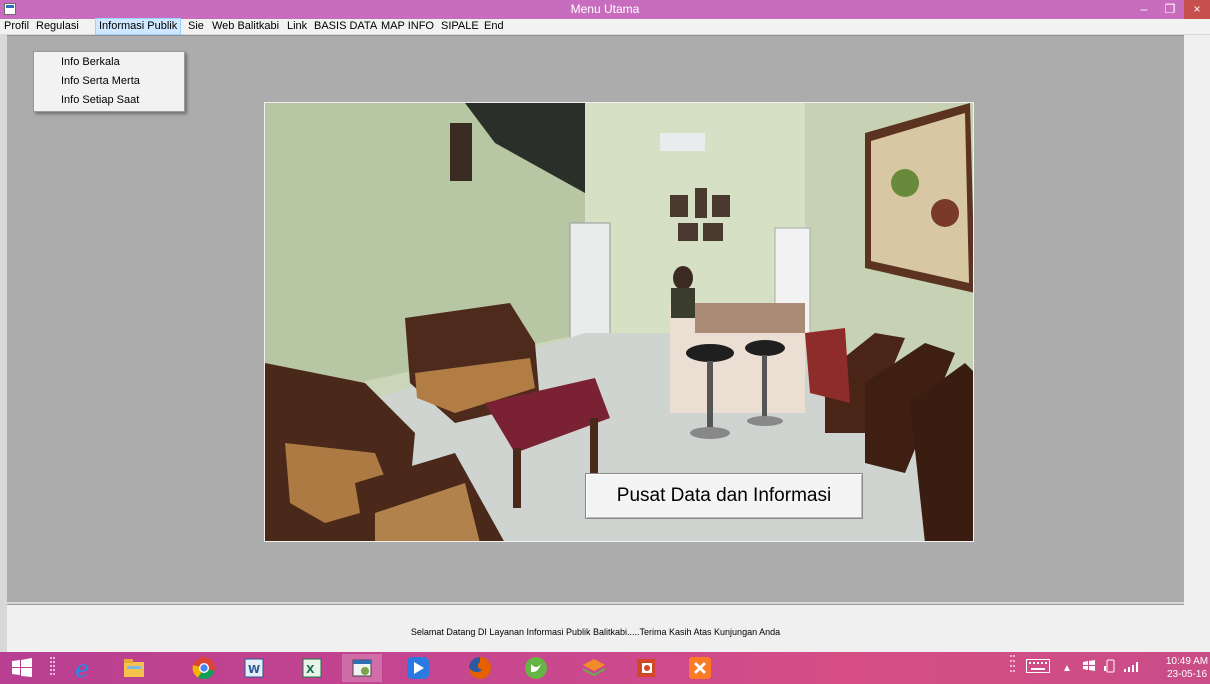 The width and height of the screenshot is (1210, 684). What do you see at coordinates (345, 26) in the screenshot?
I see `menu-basis-data: BASIS DATA` at bounding box center [345, 26].